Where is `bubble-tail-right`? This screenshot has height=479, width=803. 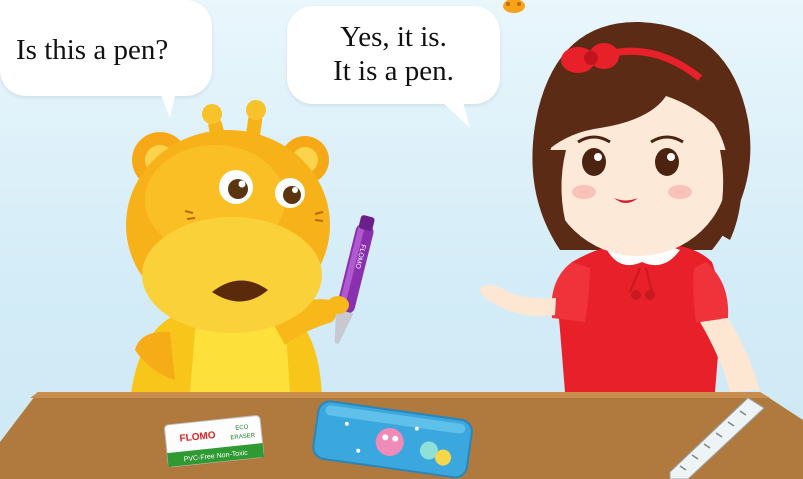
bubble-tail-right is located at coordinates (455, 113).